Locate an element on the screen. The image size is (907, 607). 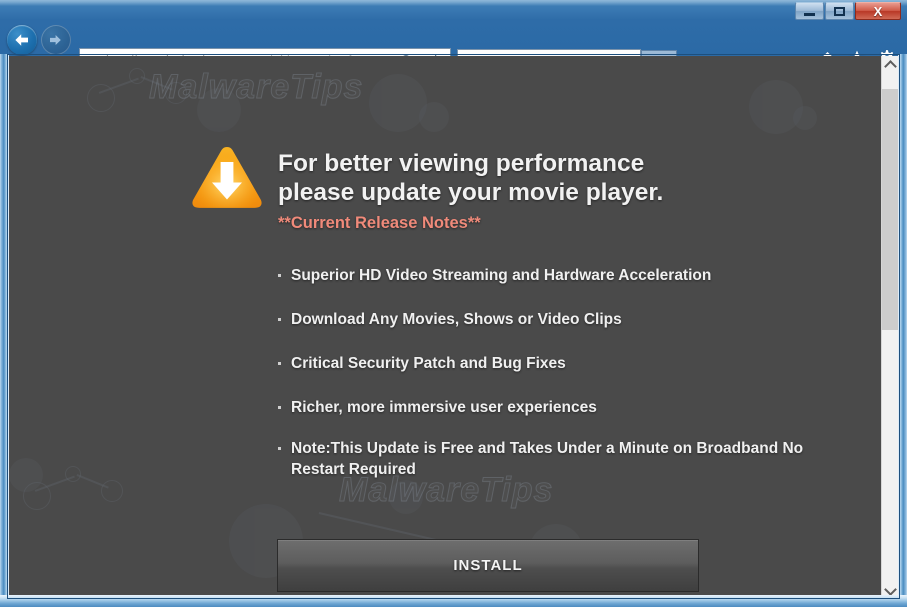
list-item: Richer, more immersive user experiences is located at coordinates (527, 407).